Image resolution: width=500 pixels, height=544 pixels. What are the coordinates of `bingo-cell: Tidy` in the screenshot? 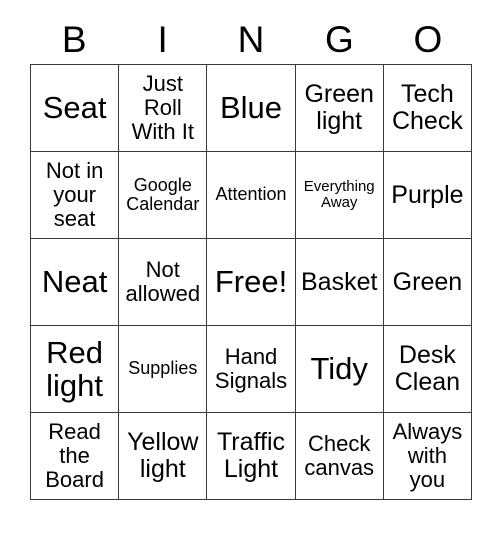 It's located at (339, 369).